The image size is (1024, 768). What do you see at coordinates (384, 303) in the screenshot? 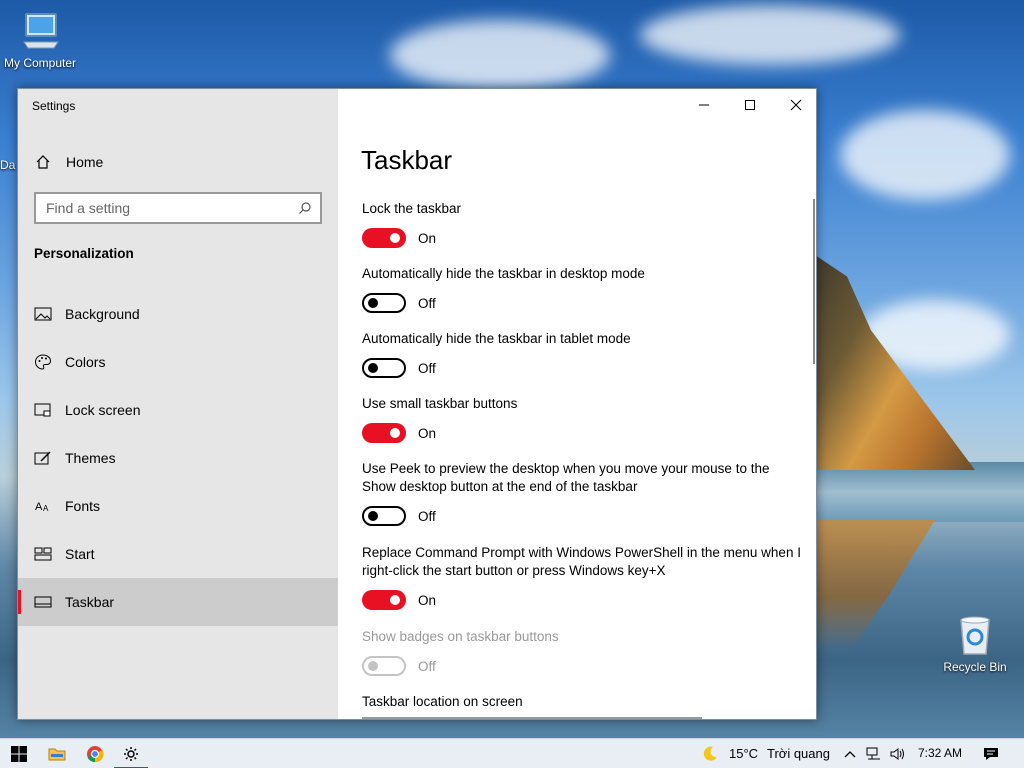
I see `toggle-autohide-desktop` at bounding box center [384, 303].